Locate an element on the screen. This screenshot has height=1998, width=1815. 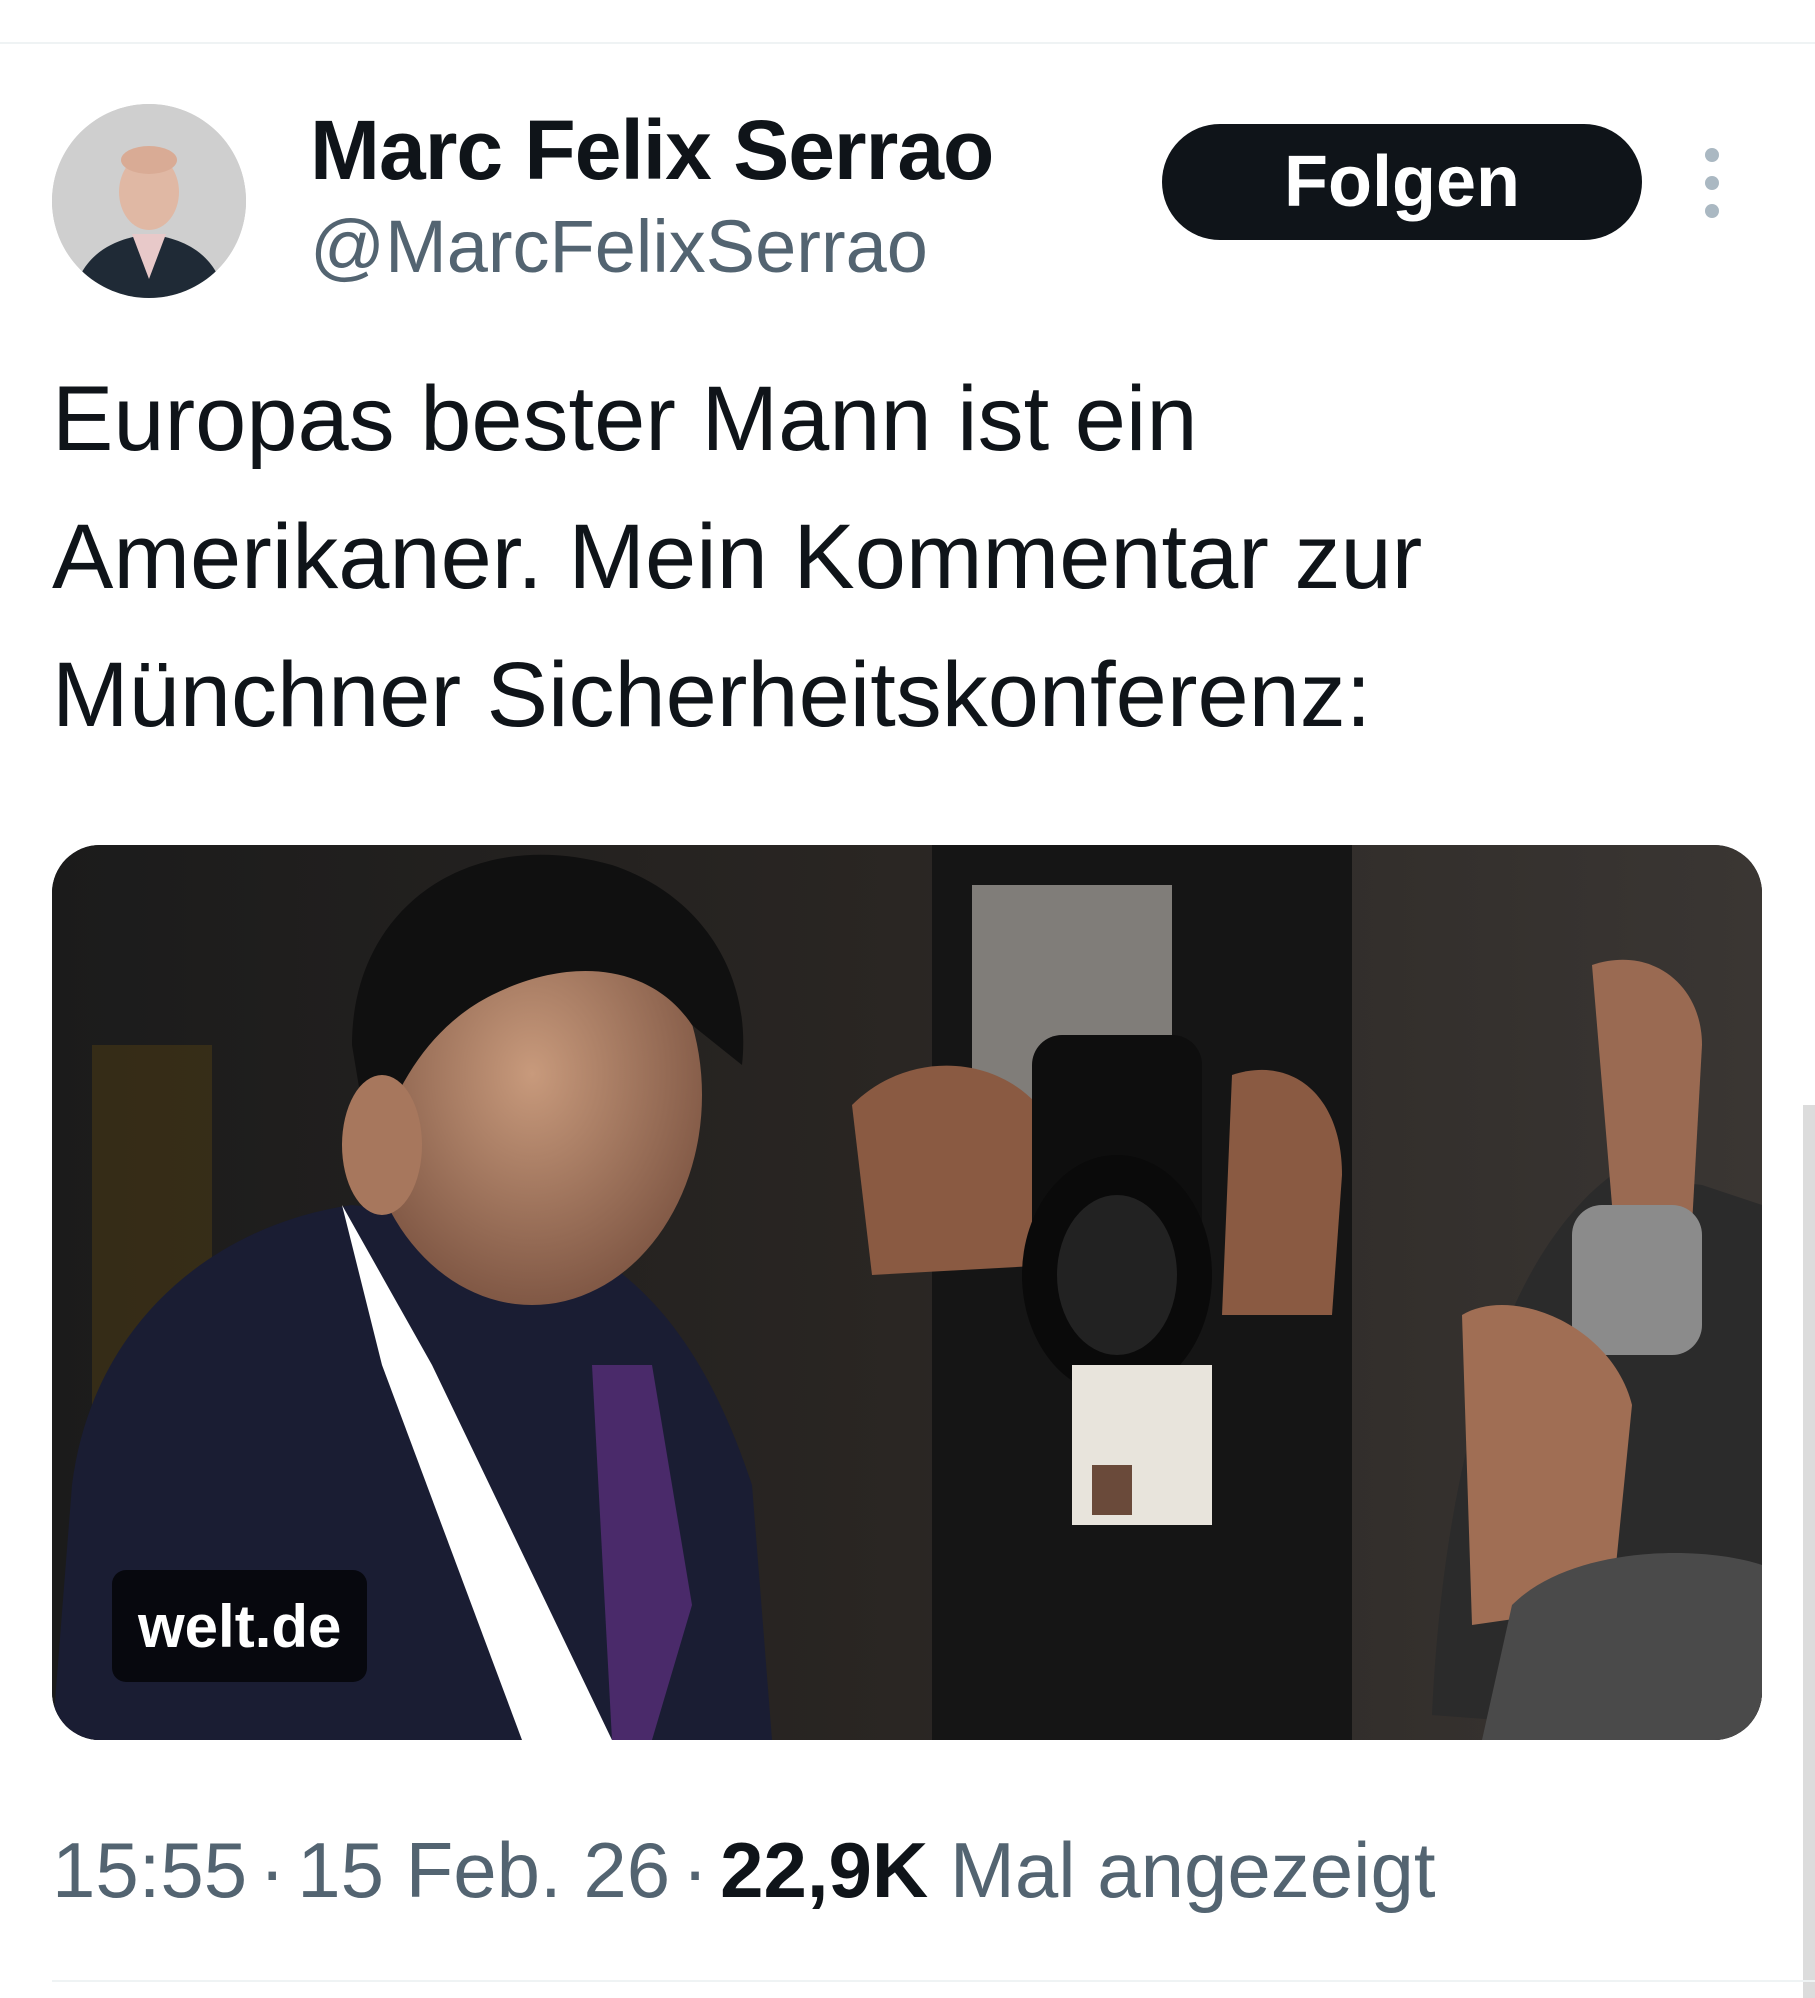
views-count: 22,9K is located at coordinates (824, 1870).